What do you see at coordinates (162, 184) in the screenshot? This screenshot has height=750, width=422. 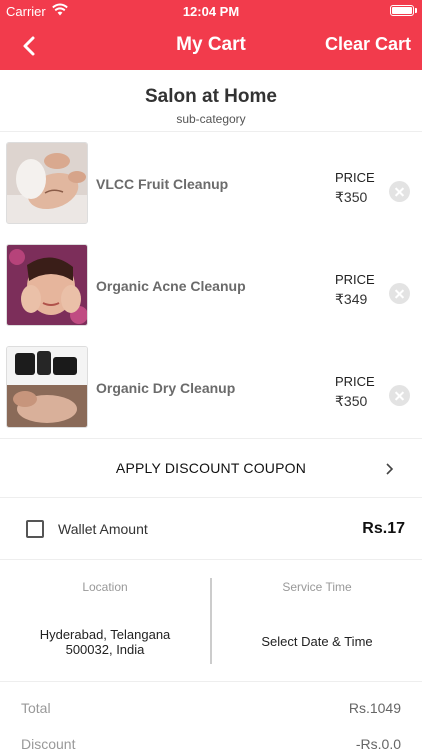 I see `service-name: VLCC Fruit Cleanup` at bounding box center [162, 184].